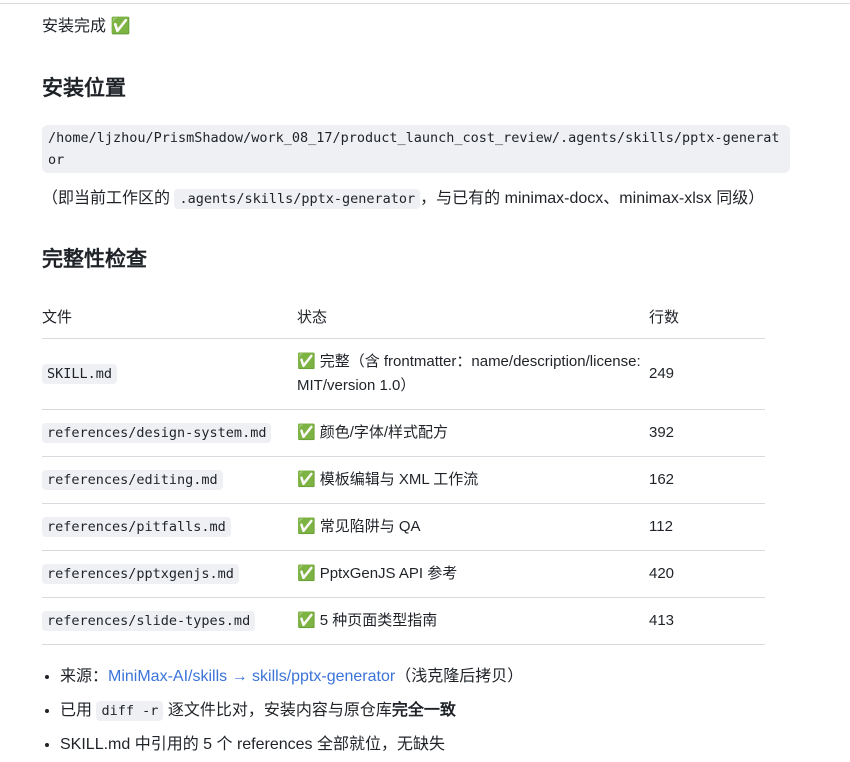 The image size is (850, 762). What do you see at coordinates (425, 3) in the screenshot?
I see `top-divider` at bounding box center [425, 3].